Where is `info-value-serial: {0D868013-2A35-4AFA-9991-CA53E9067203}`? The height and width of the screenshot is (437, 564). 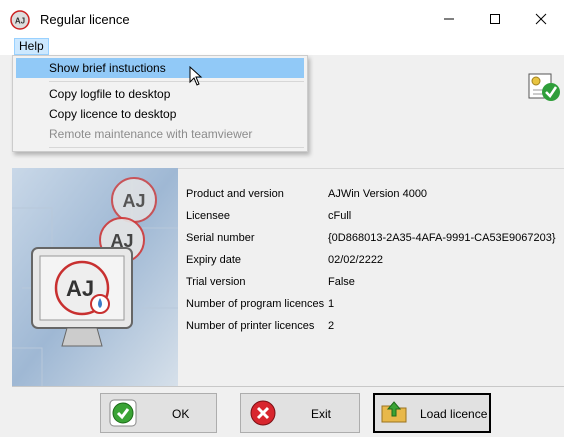 info-value-serial: {0D868013-2A35-4AFA-9991-CA53E9067203} is located at coordinates (442, 238).